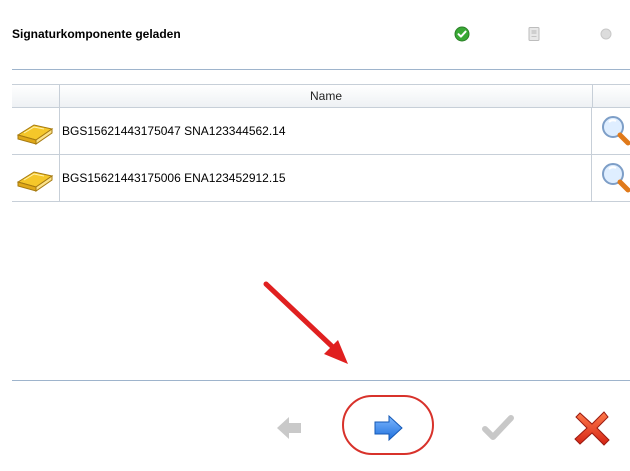  What do you see at coordinates (592, 428) in the screenshot?
I see `cancel-x-icon` at bounding box center [592, 428].